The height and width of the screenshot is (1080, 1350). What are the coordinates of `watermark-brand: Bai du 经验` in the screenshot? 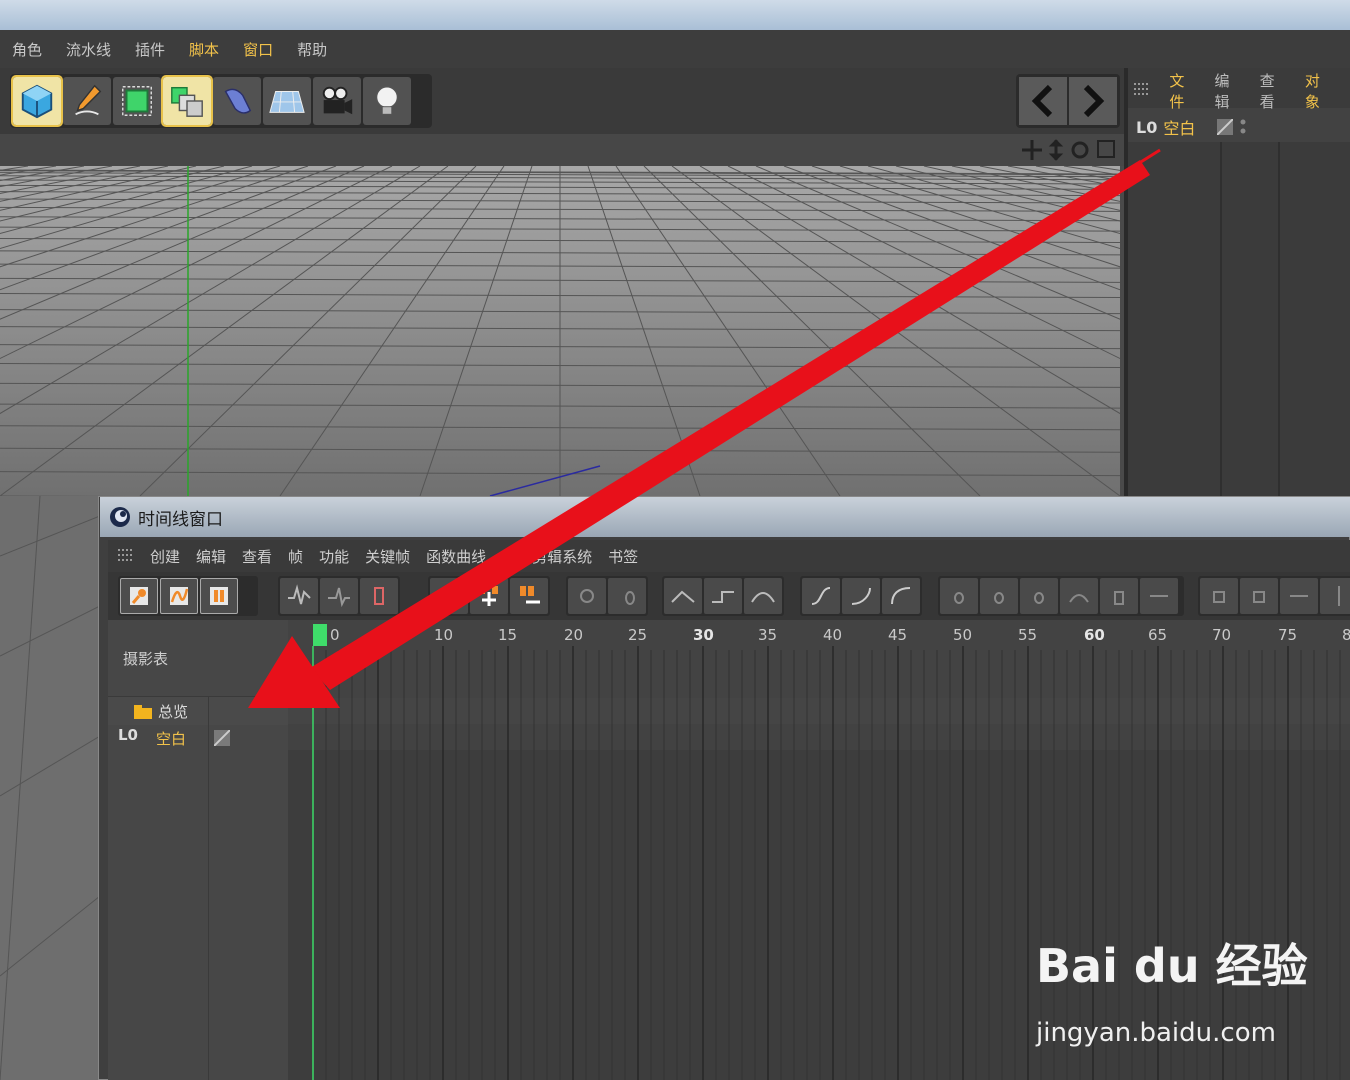 It's located at (1172, 966).